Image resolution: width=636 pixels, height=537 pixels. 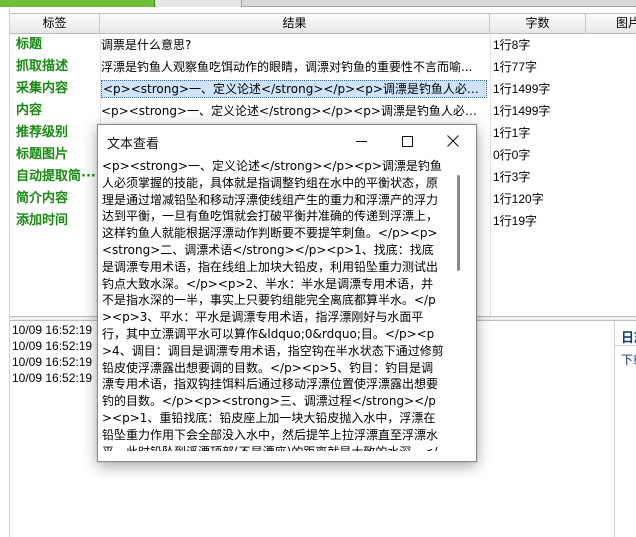 What do you see at coordinates (458, 223) in the screenshot?
I see `scrollbar-thumb` at bounding box center [458, 223].